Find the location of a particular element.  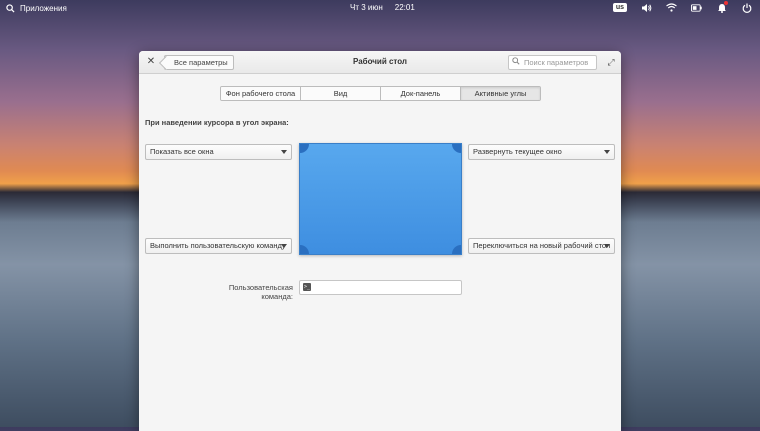

battery-icon is located at coordinates (696, 7).